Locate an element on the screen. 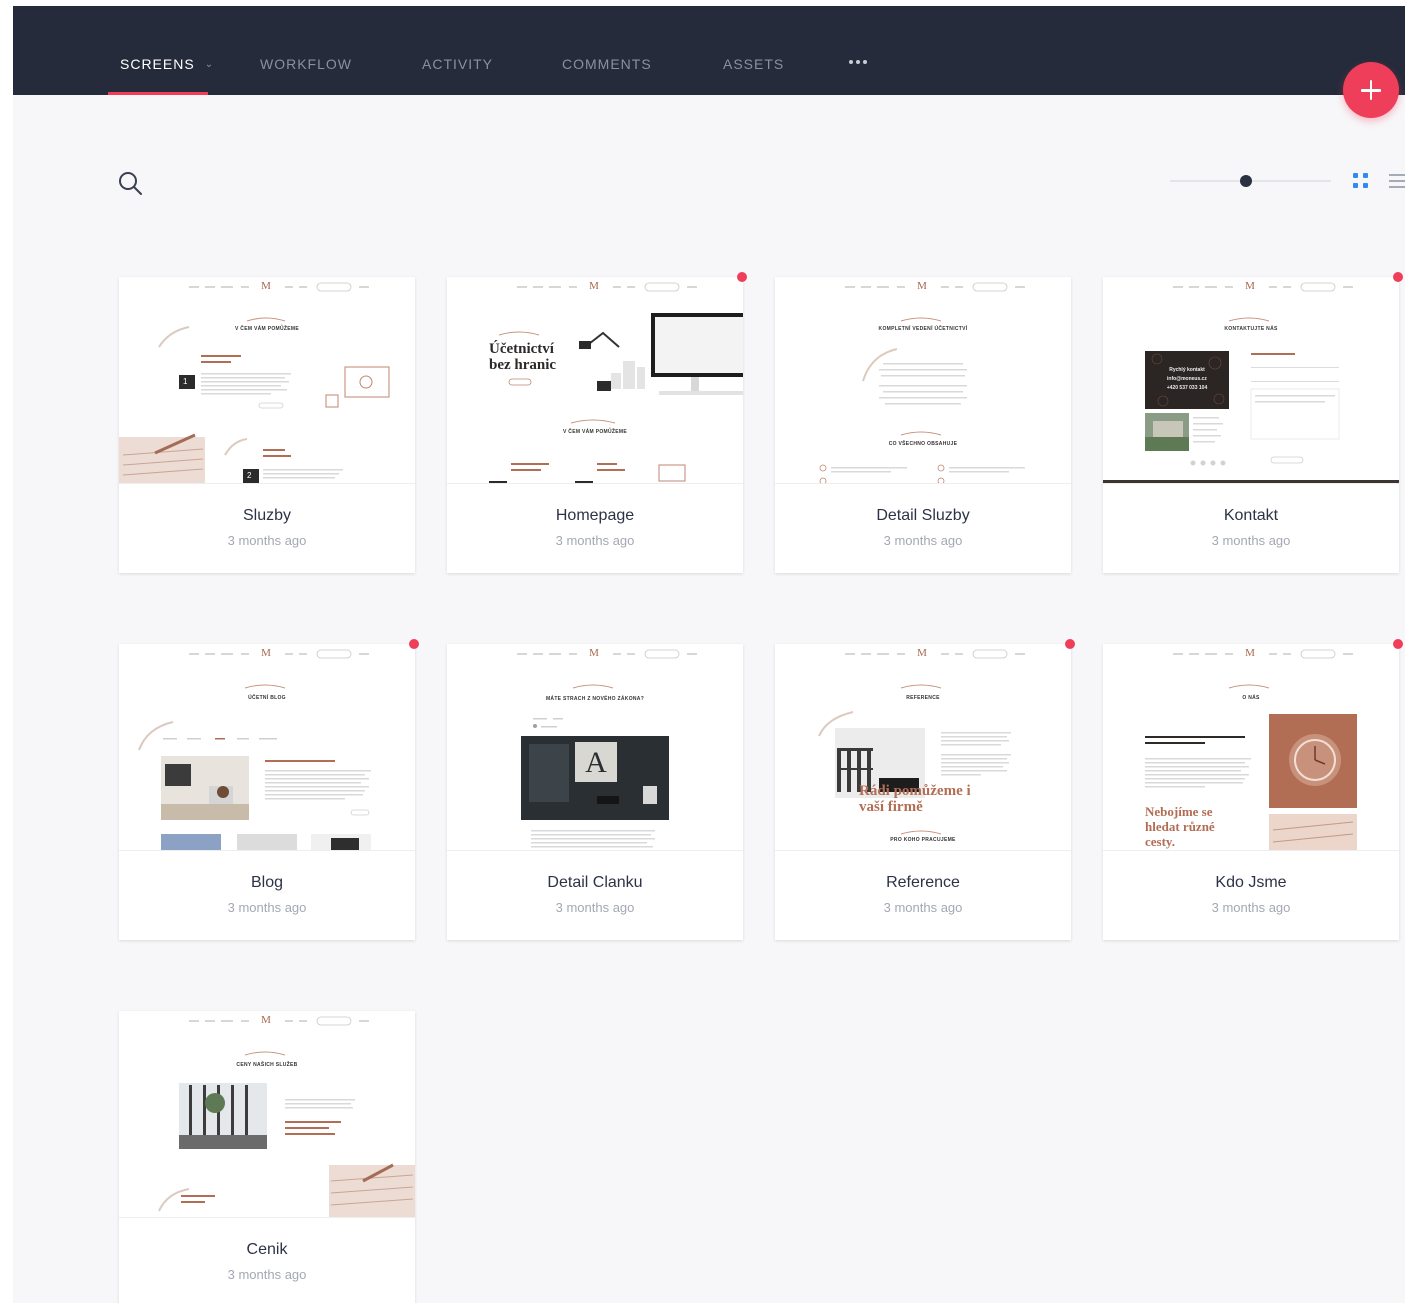  screen-name: Cenik is located at coordinates (267, 1250).